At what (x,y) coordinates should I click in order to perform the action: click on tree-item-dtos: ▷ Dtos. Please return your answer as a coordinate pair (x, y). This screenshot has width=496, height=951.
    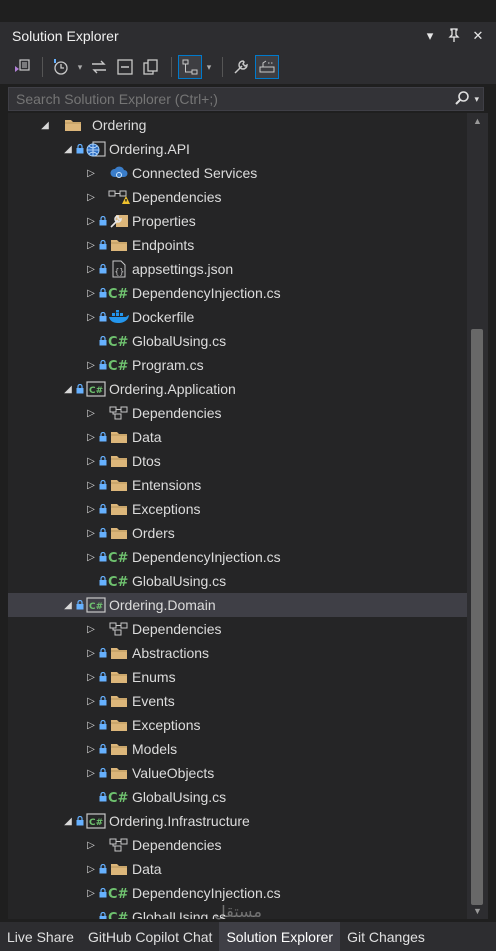
    Looking at the image, I should click on (237, 461).